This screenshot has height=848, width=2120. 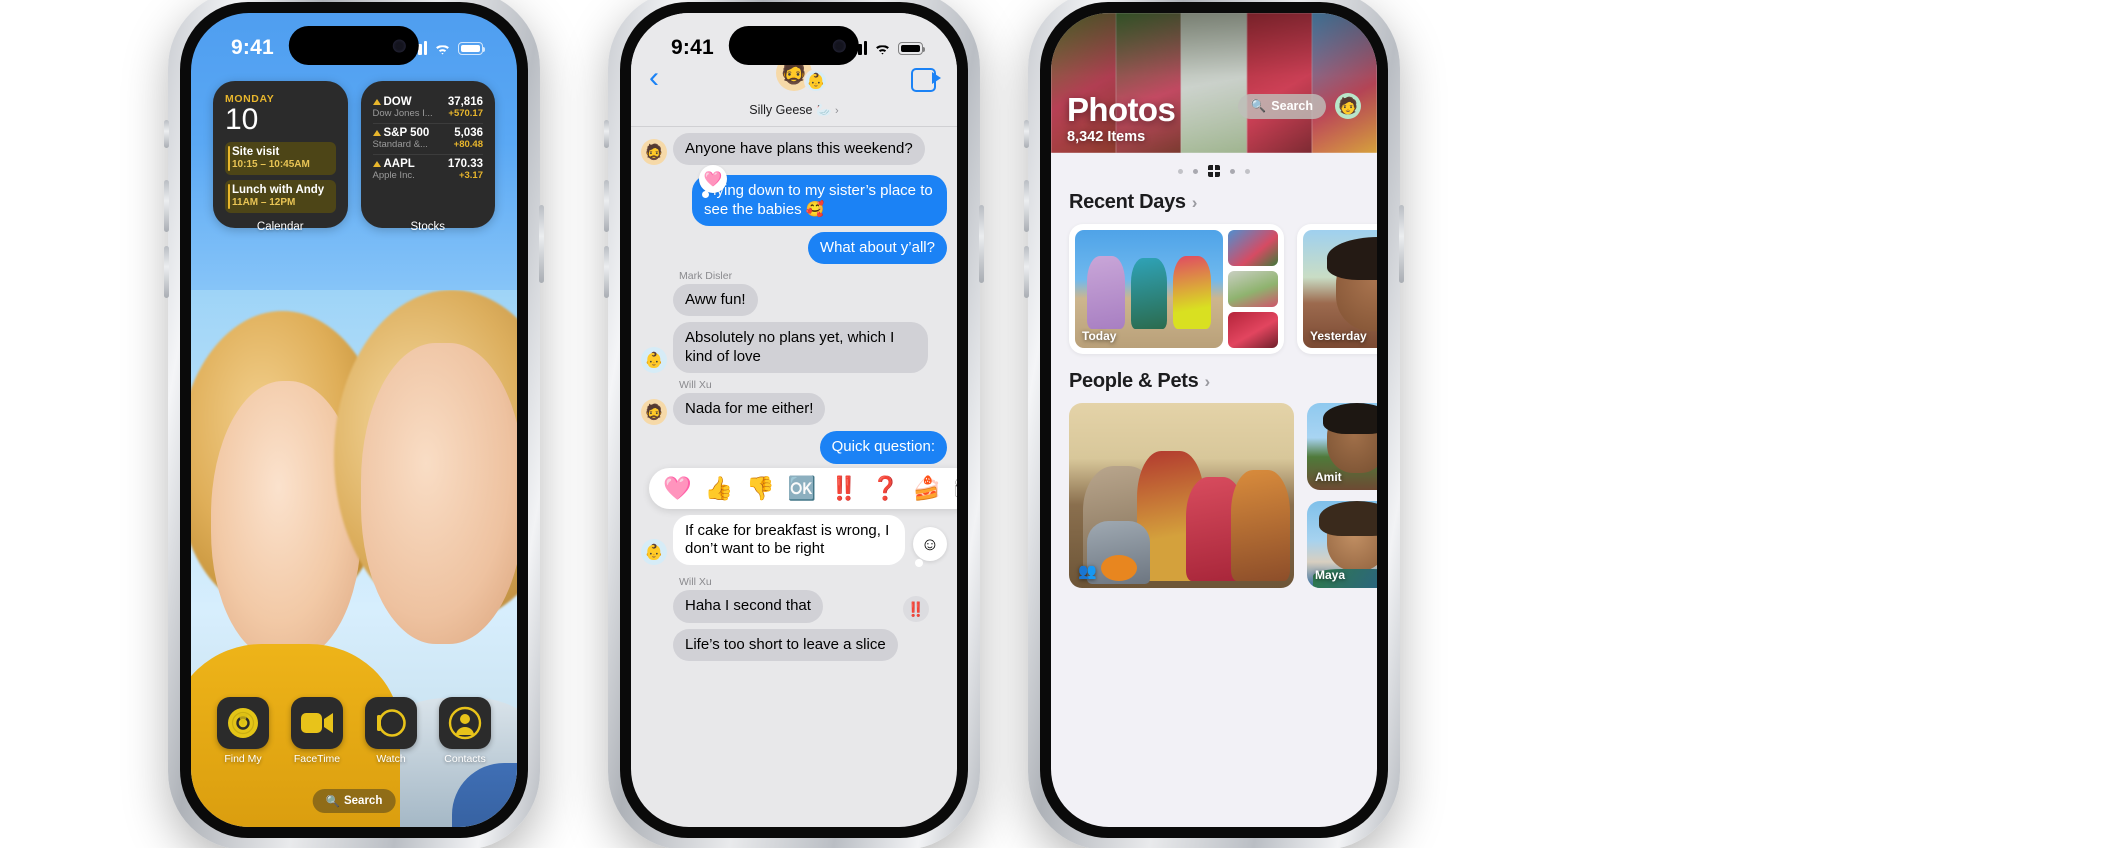 I want to click on reaction-cake-icon: 🍰, so click(x=927, y=488).